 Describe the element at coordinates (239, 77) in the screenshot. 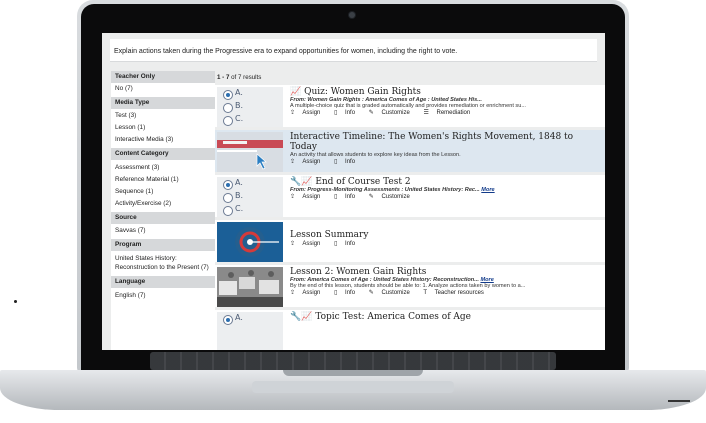

I see `results-count: 1 - 7 of 7 results` at that location.